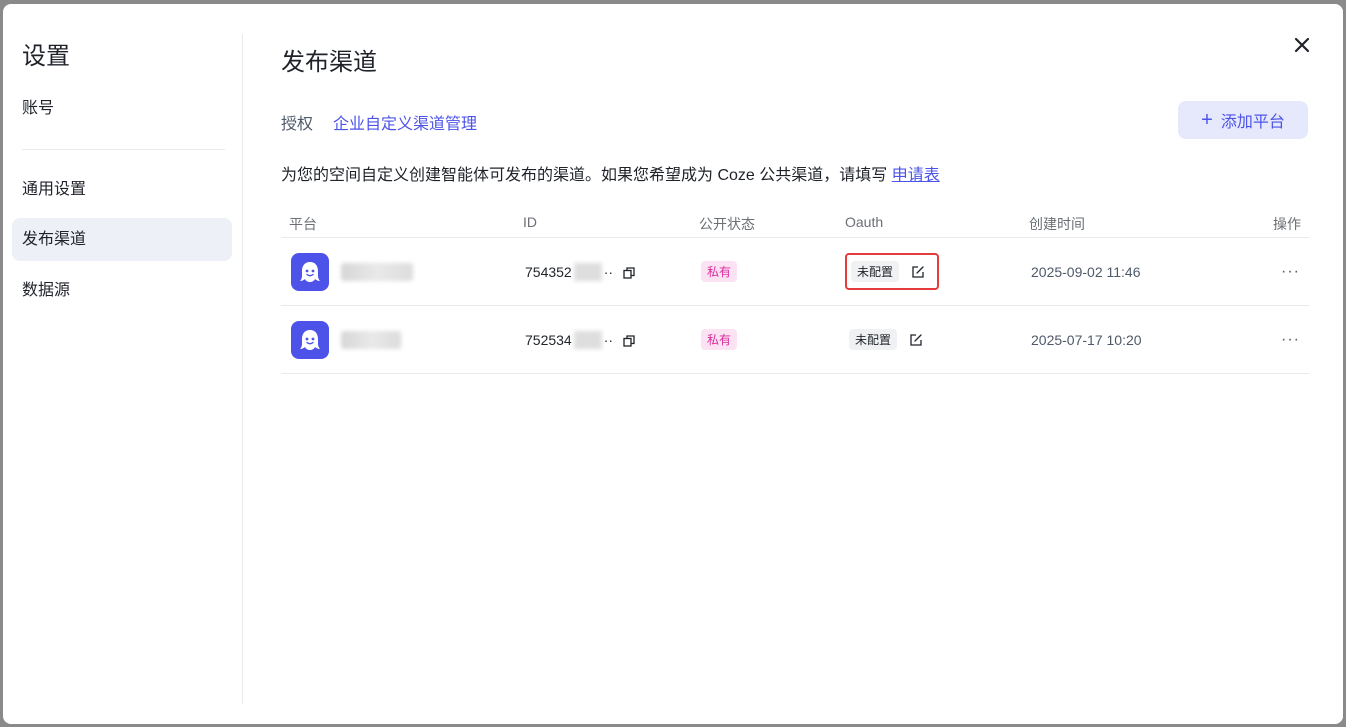 The width and height of the screenshot is (1346, 727). What do you see at coordinates (122, 239) in the screenshot?
I see `sidebar-item-publish-channels: 发布渠道` at bounding box center [122, 239].